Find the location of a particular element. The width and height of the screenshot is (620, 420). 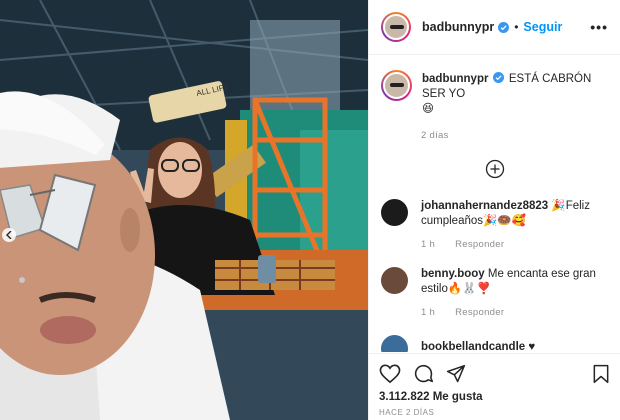

carousel-prev-button is located at coordinates (9, 235).